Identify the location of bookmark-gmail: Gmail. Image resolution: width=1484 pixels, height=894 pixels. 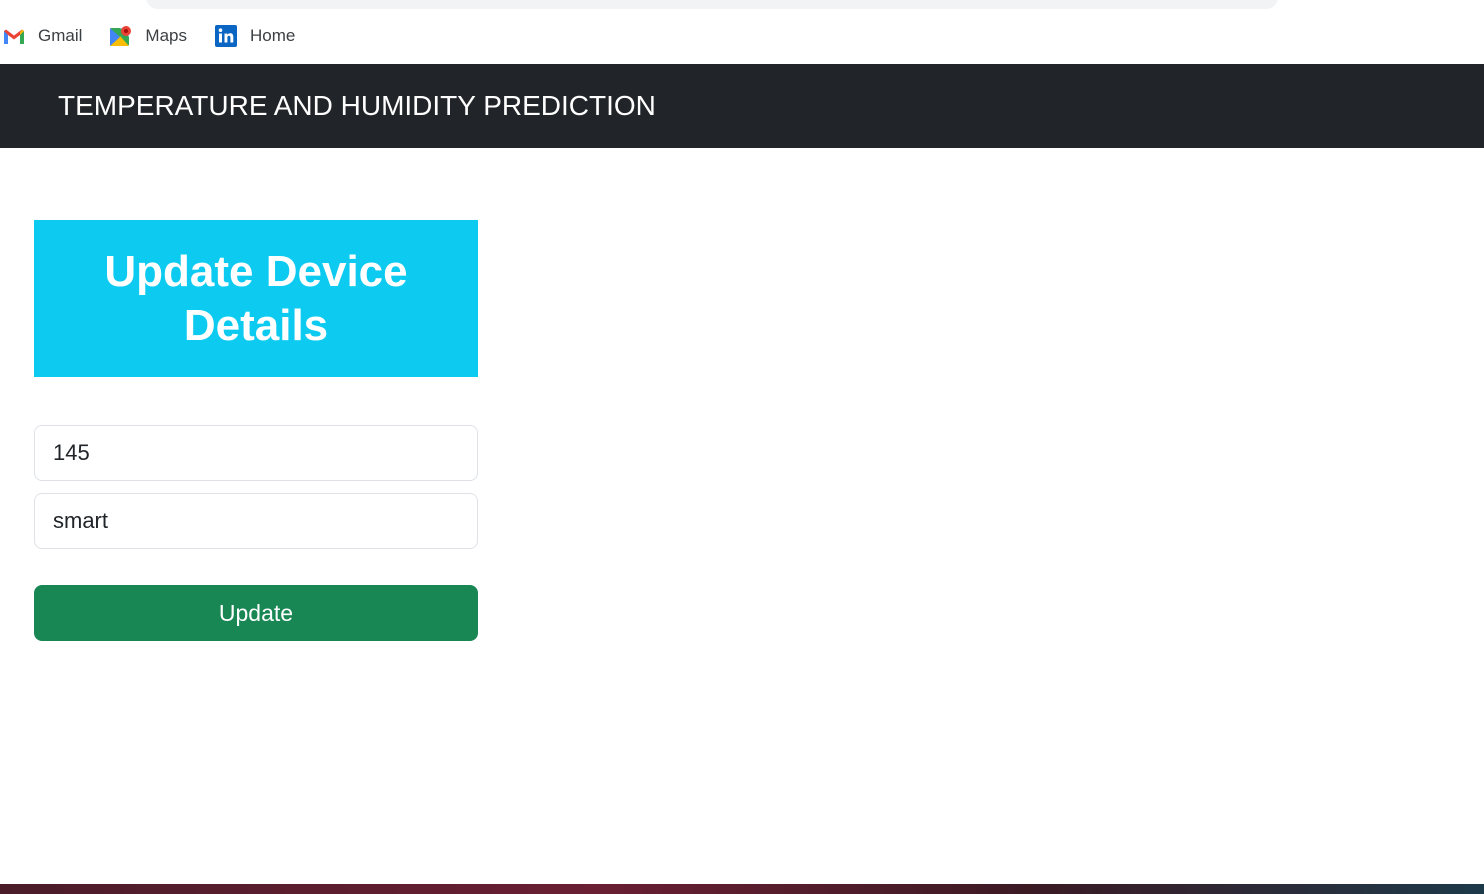
(43, 36).